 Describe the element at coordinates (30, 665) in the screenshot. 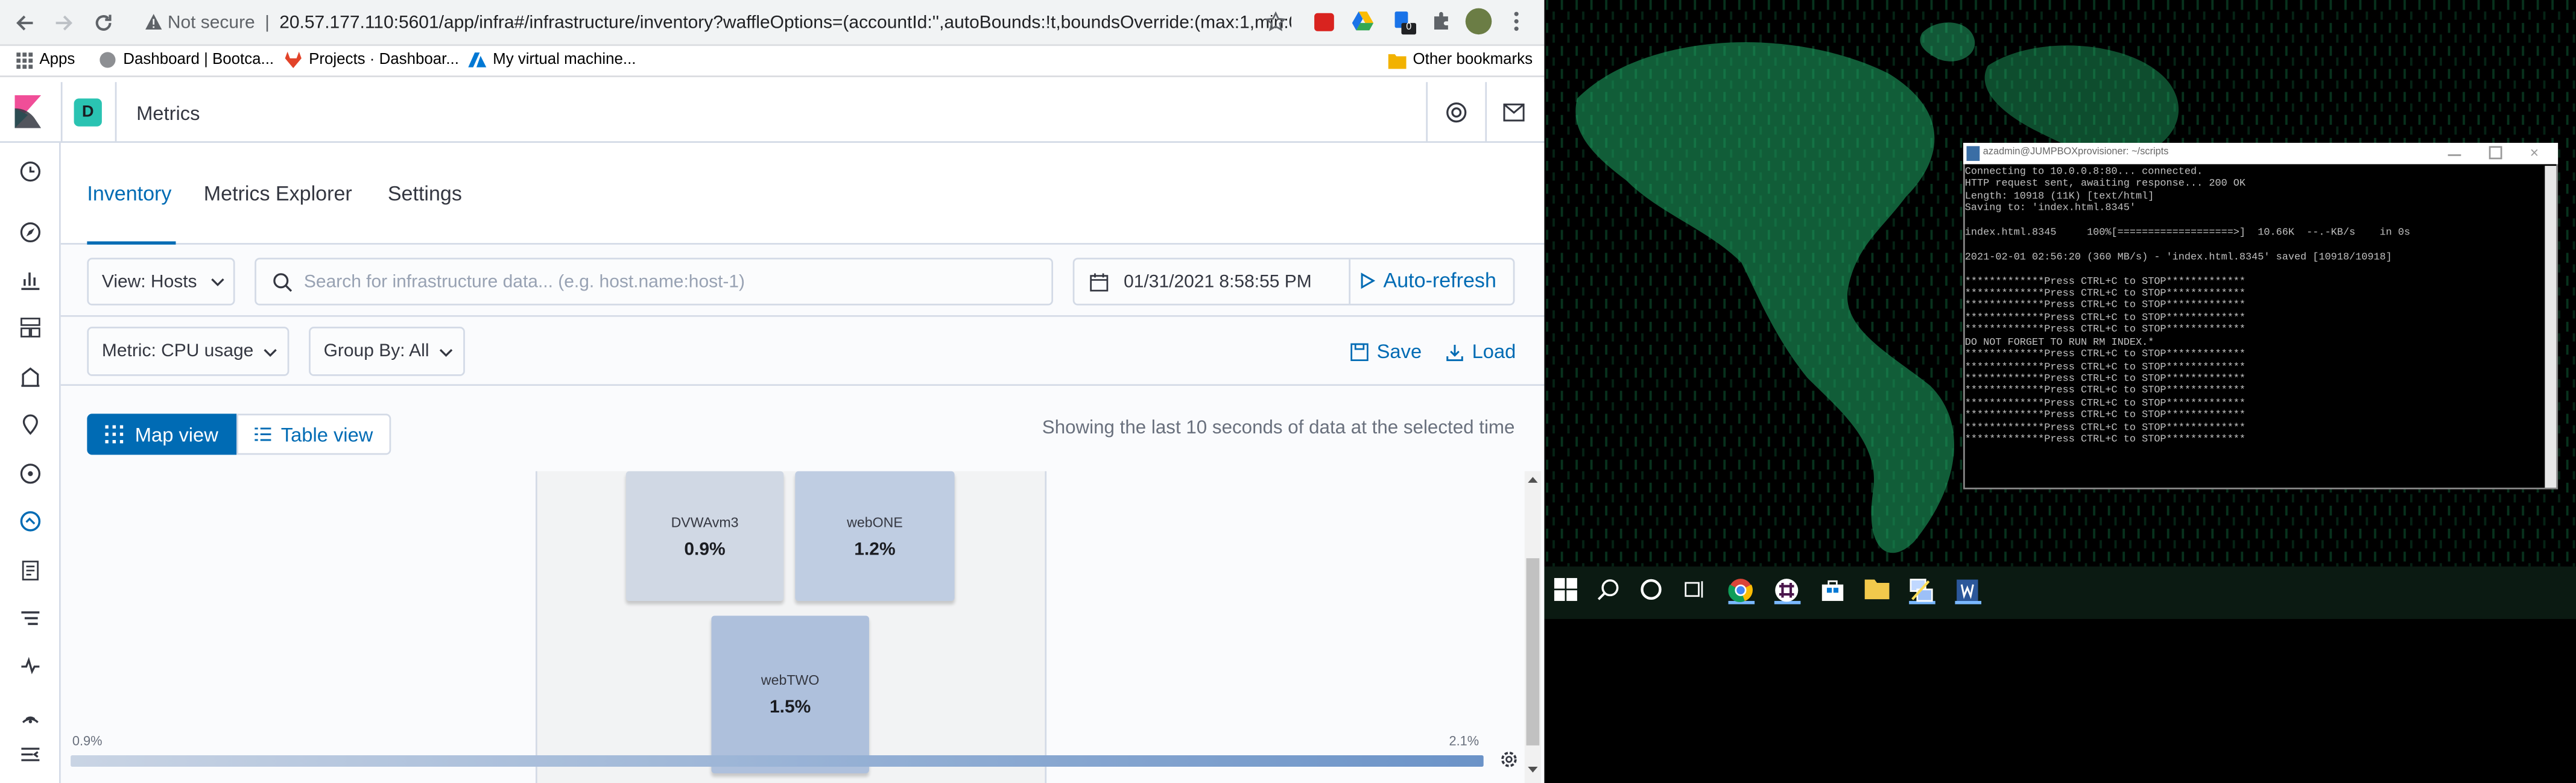

I see `uptime-icon` at that location.